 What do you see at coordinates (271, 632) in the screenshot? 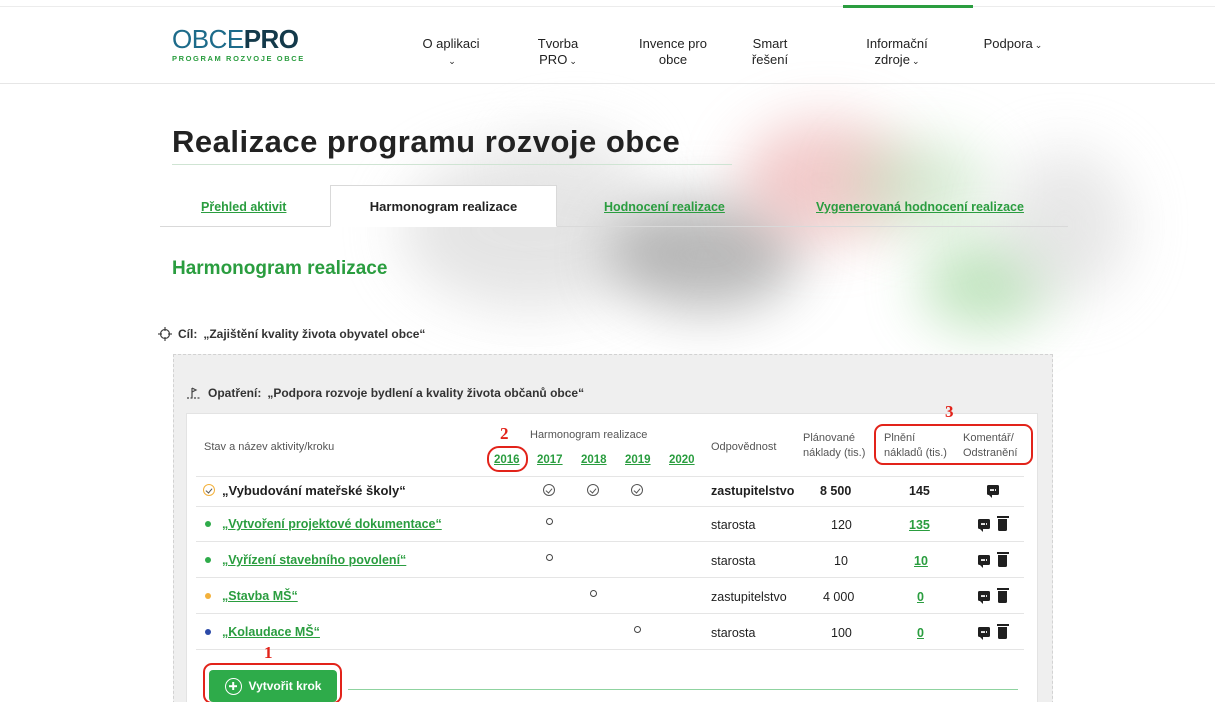
I see `step-name-link: „Kolaudace MŠ“` at bounding box center [271, 632].